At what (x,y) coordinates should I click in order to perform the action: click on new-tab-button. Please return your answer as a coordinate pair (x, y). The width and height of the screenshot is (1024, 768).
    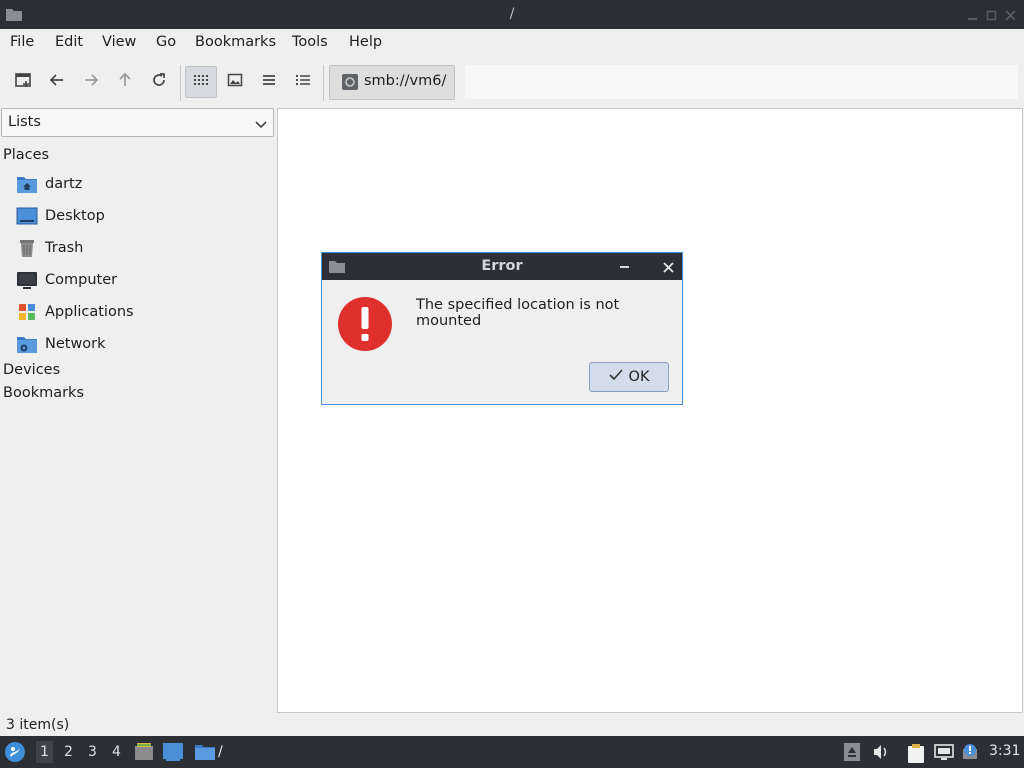
    Looking at the image, I should click on (23, 82).